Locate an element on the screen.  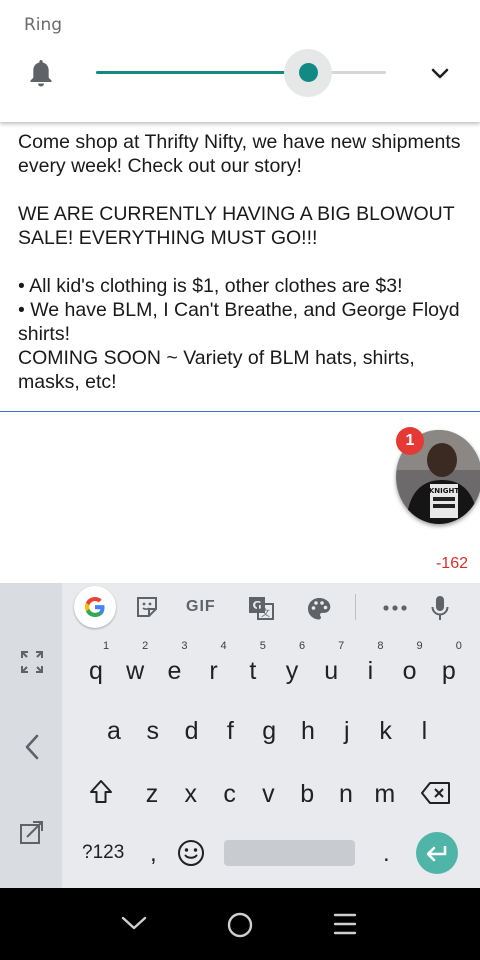
bell-icon is located at coordinates (41, 73).